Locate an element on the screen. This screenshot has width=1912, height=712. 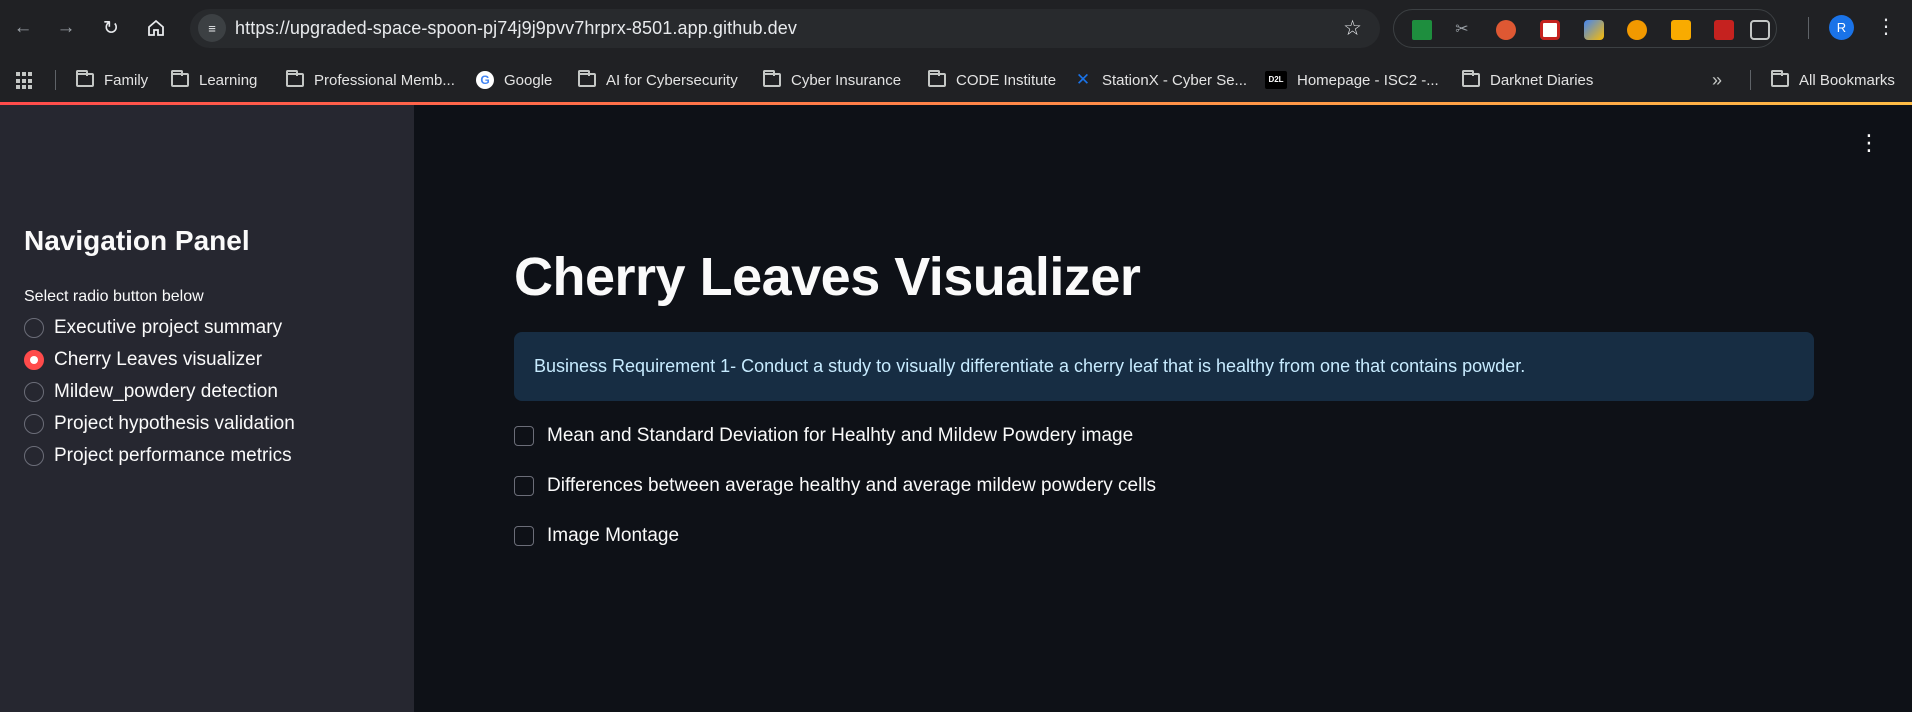
duckduckgo-extension-icon is located at coordinates (1506, 30).